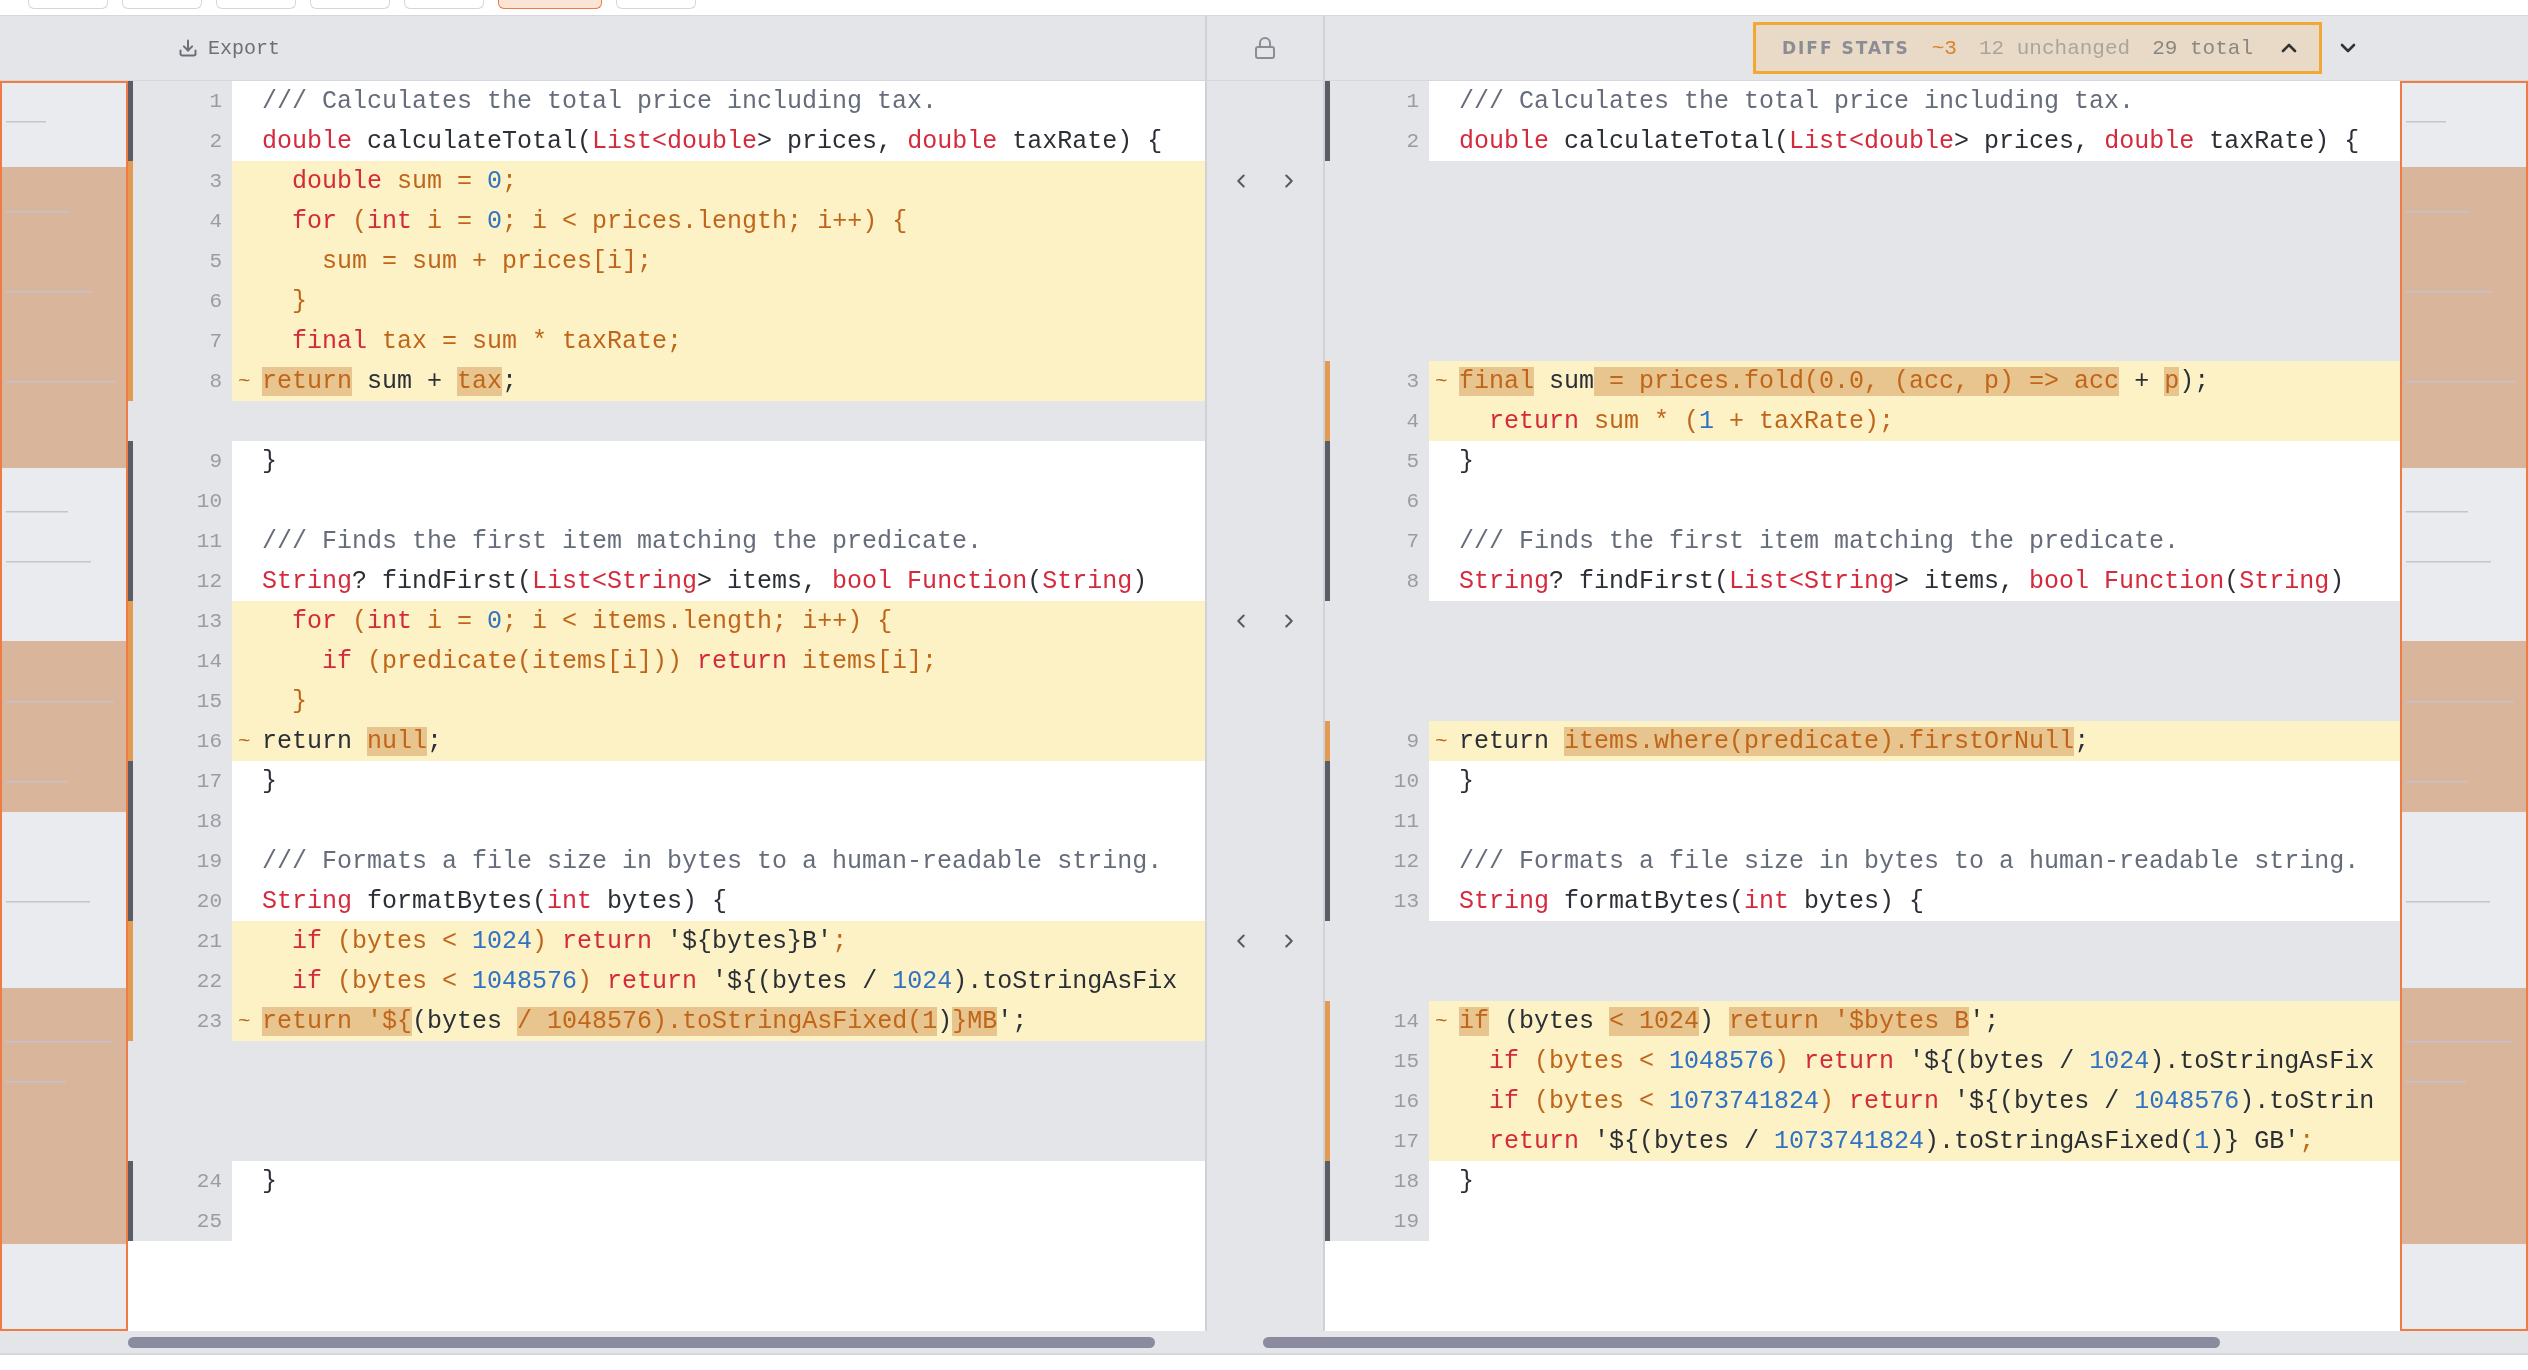  I want to click on code-line: double sum = 0;, so click(404, 181).